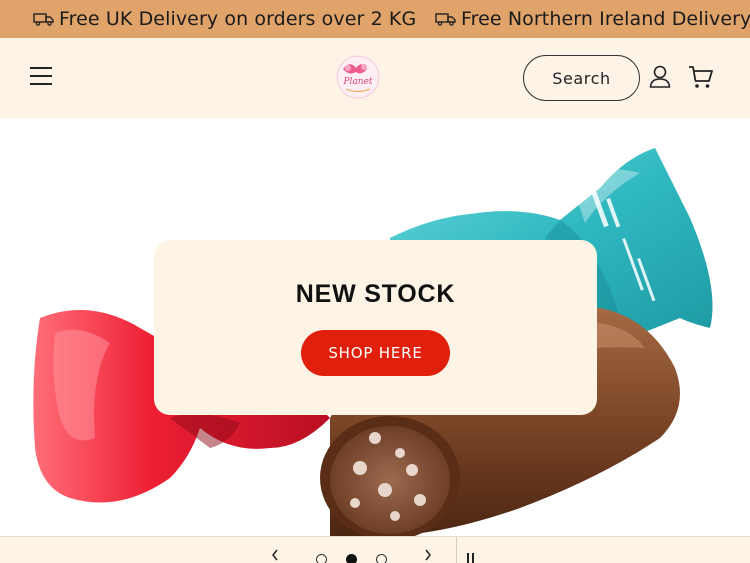 Image resolution: width=750 pixels, height=563 pixels. I want to click on search-button: Search, so click(581, 78).